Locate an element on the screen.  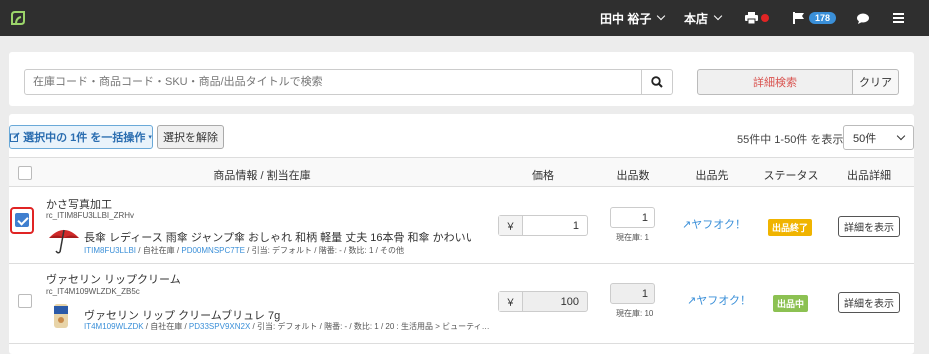
chat-button is located at coordinates (863, 18).